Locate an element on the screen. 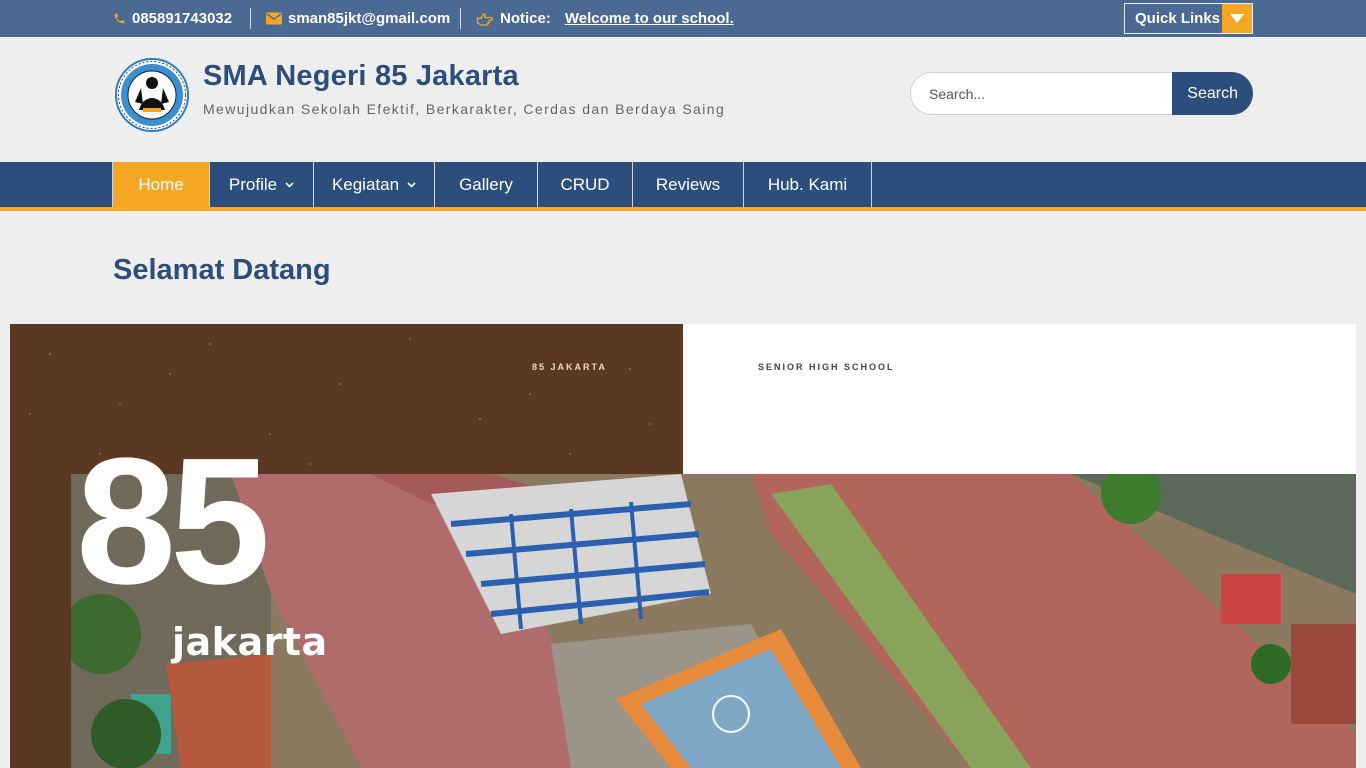 Image resolution: width=1366 pixels, height=768 pixels. contact-phone: 085891743032 is located at coordinates (172, 18).